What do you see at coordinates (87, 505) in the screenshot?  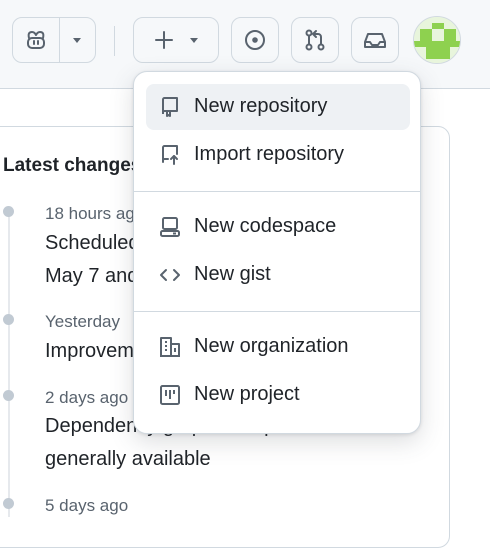 I see `entry-time: 5 days ago` at bounding box center [87, 505].